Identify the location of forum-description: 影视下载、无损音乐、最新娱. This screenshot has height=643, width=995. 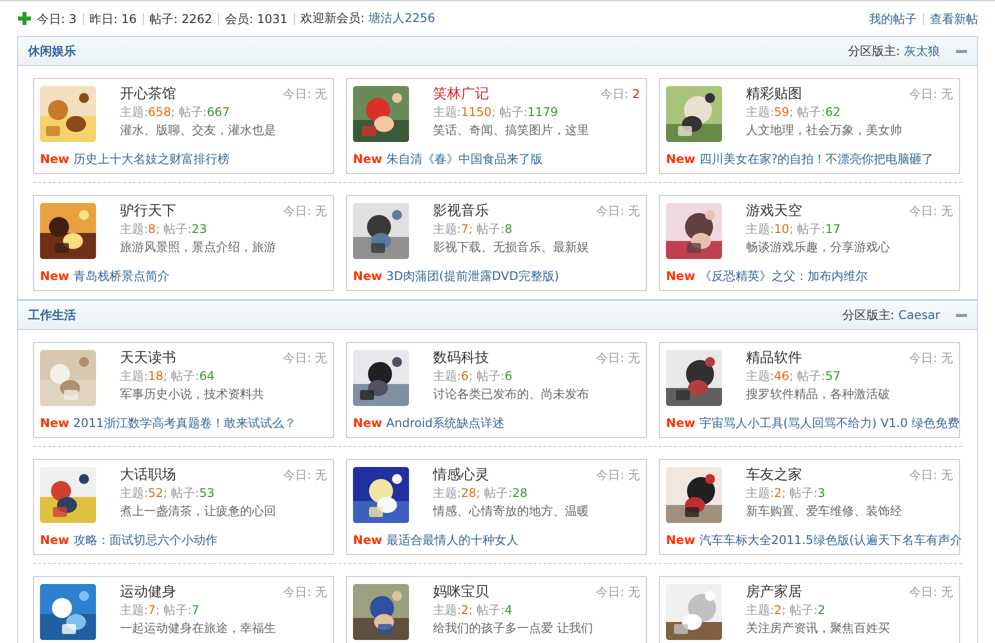
(511, 247).